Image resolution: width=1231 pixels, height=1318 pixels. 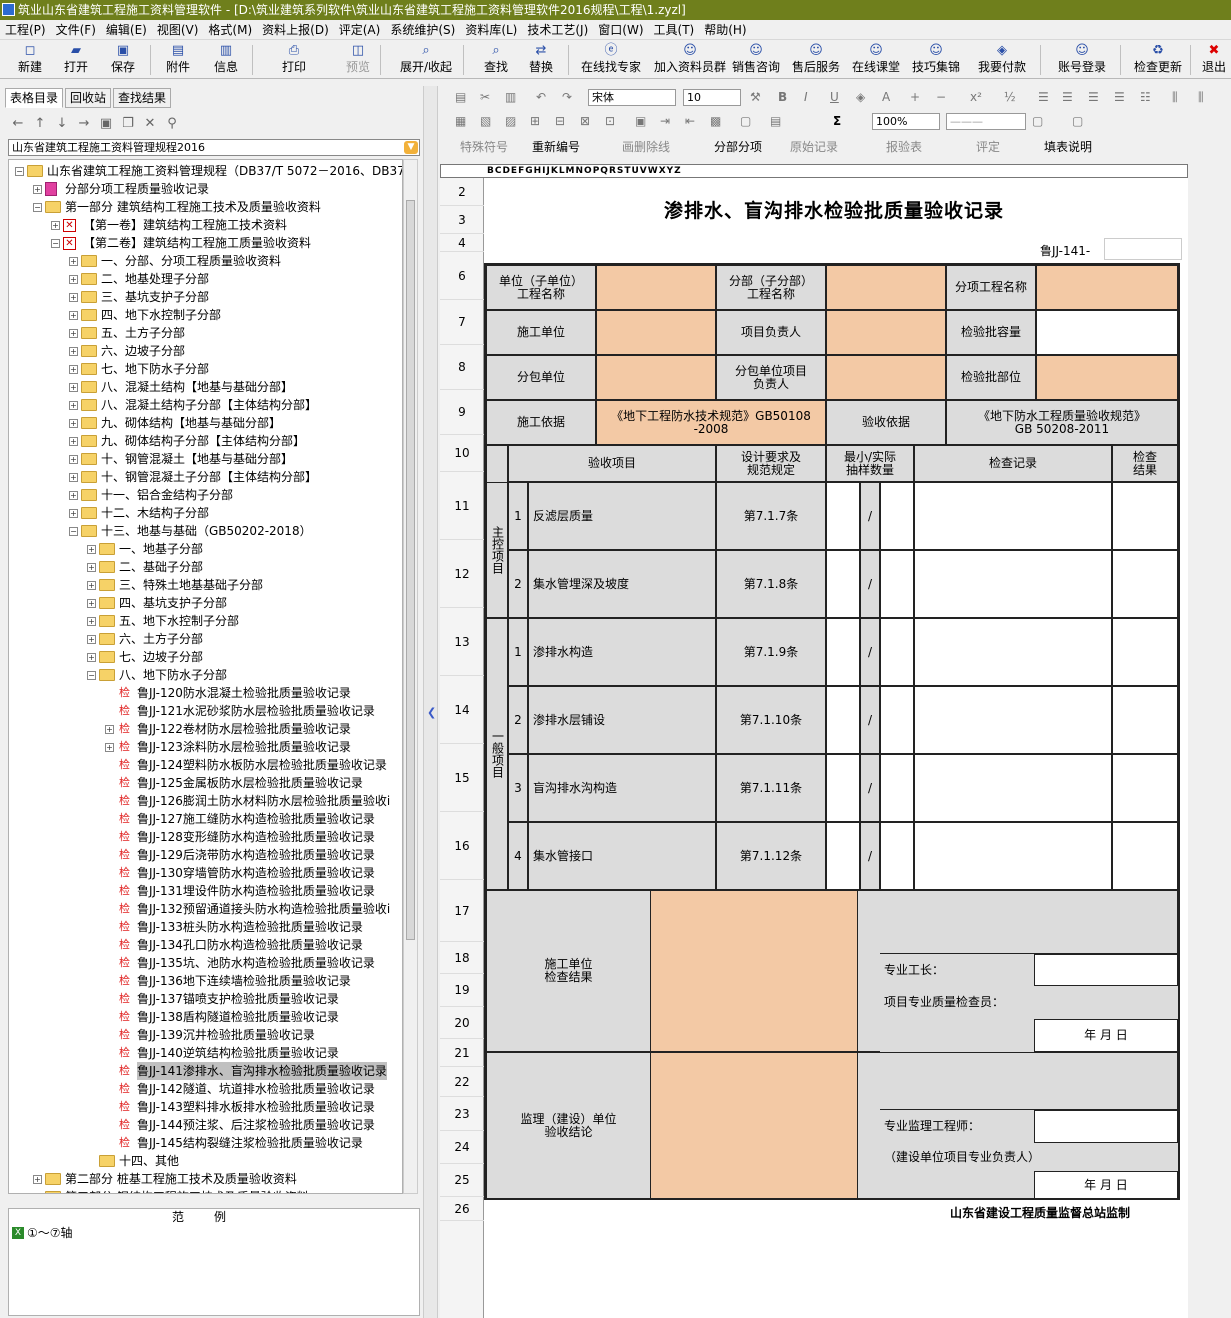 I want to click on arrow-up-icon: ↑, so click(x=40, y=124).